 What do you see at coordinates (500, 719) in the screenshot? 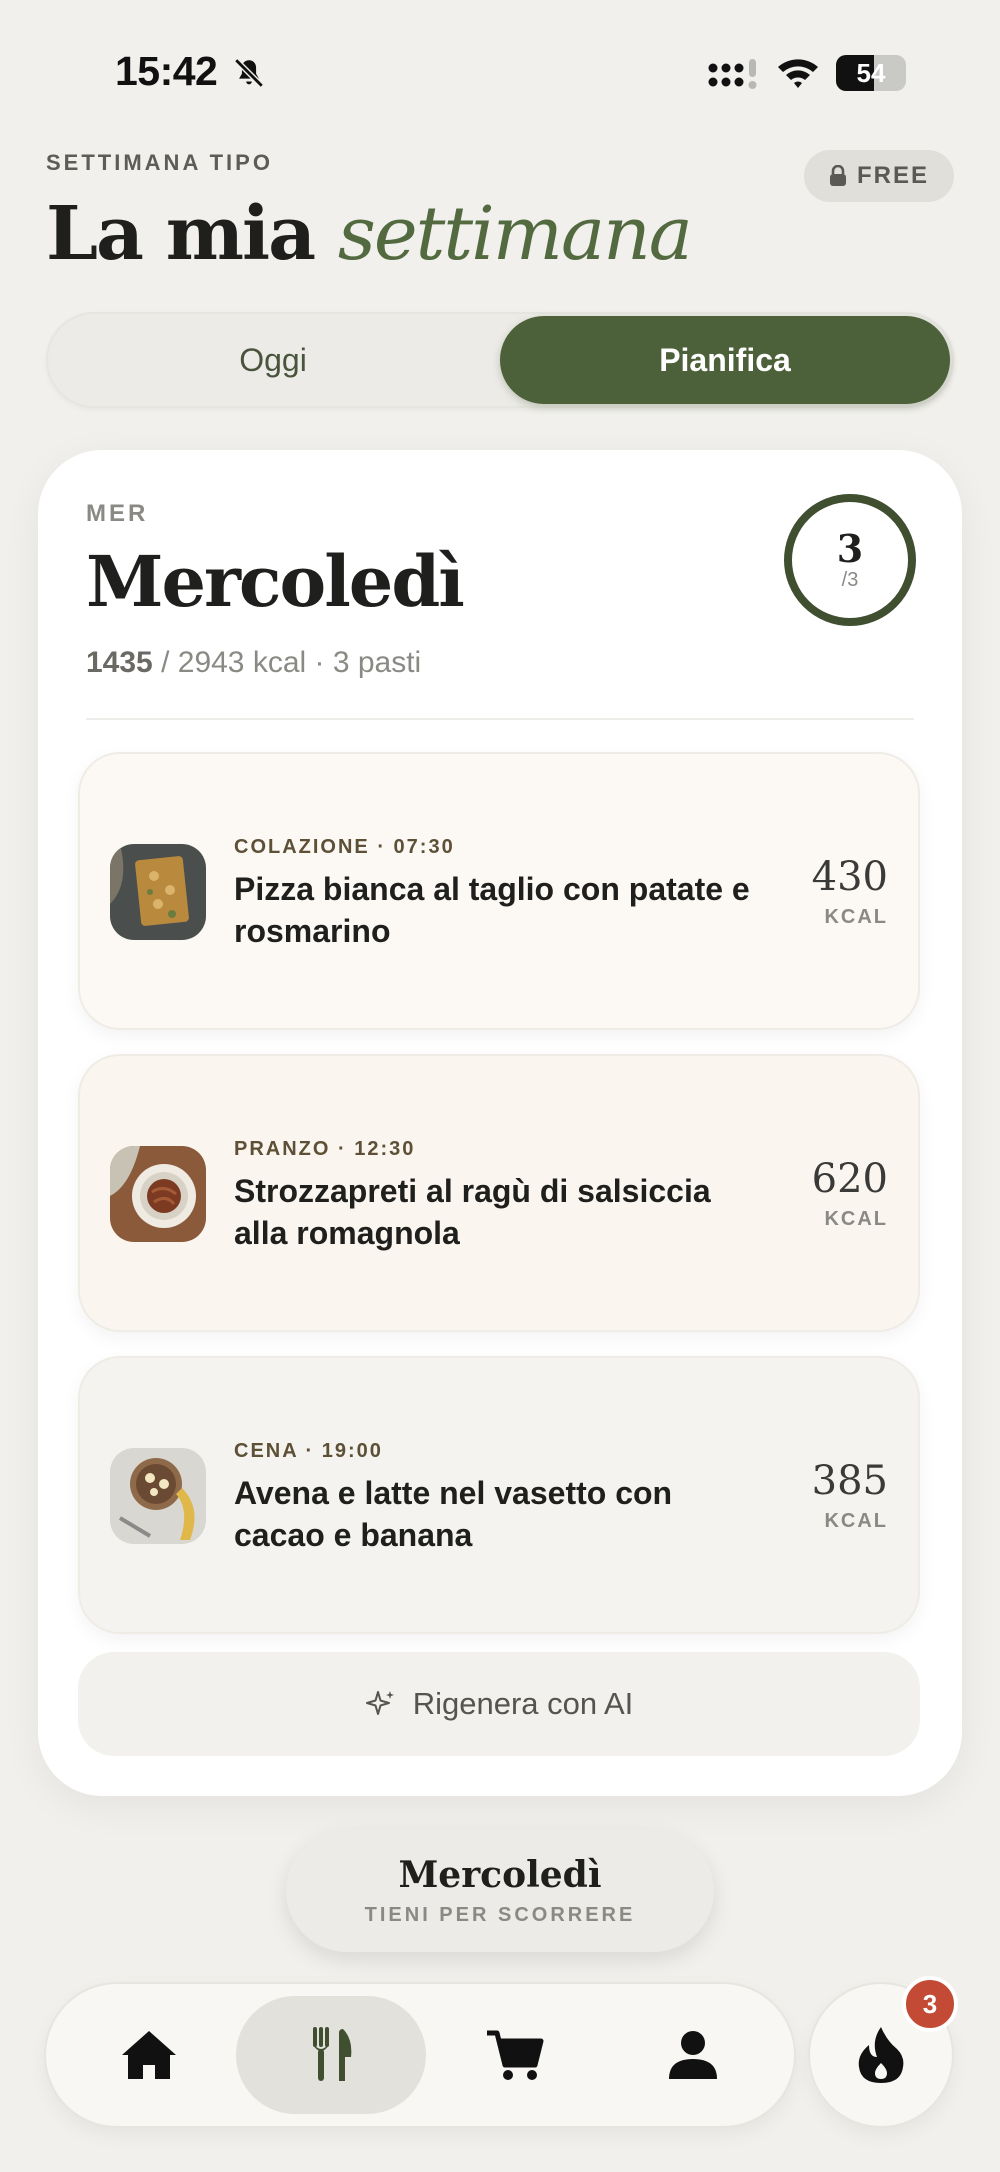
I see `divider` at bounding box center [500, 719].